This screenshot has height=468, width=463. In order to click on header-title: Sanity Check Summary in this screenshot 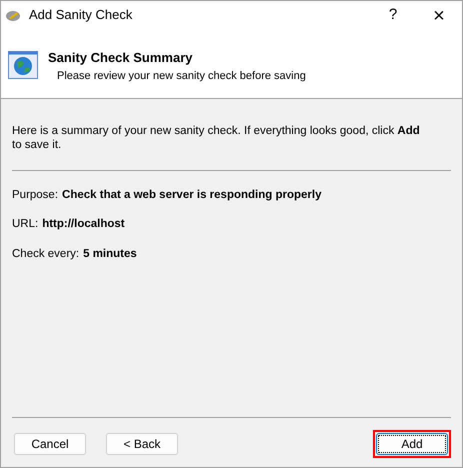, I will do `click(121, 58)`.